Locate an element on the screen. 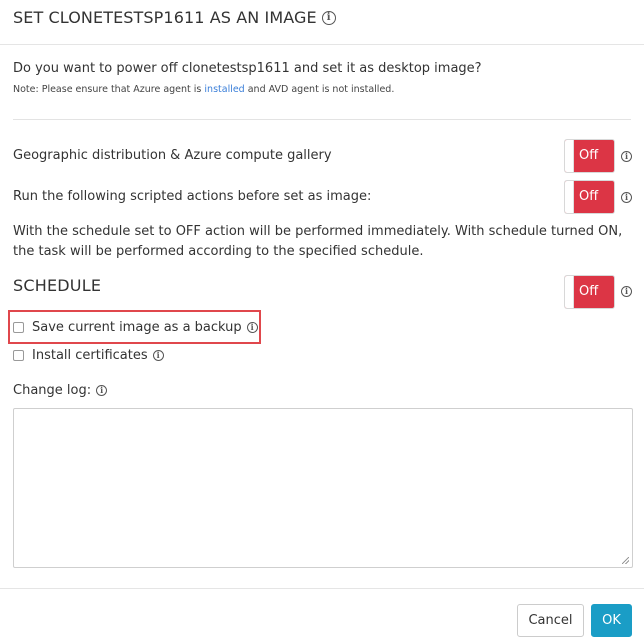 This screenshot has width=644, height=643. resize-handle-icon is located at coordinates (625, 560).